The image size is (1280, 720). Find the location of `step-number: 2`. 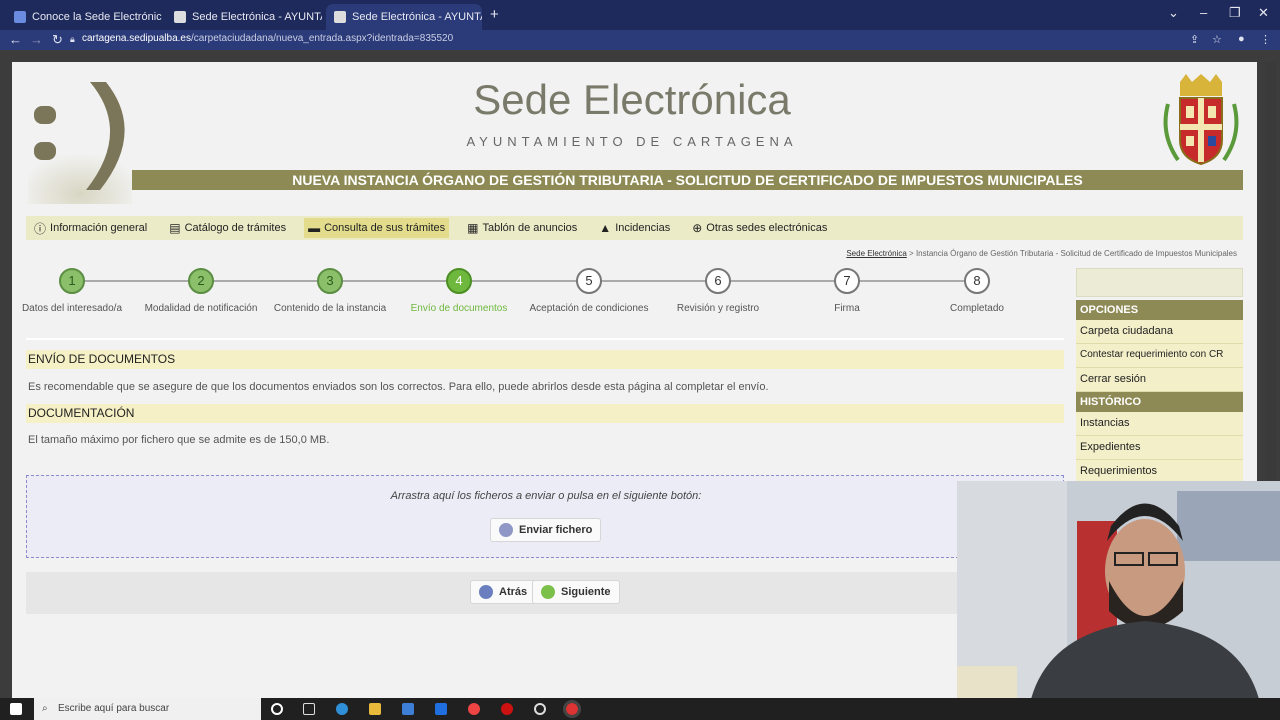

step-number: 2 is located at coordinates (201, 281).